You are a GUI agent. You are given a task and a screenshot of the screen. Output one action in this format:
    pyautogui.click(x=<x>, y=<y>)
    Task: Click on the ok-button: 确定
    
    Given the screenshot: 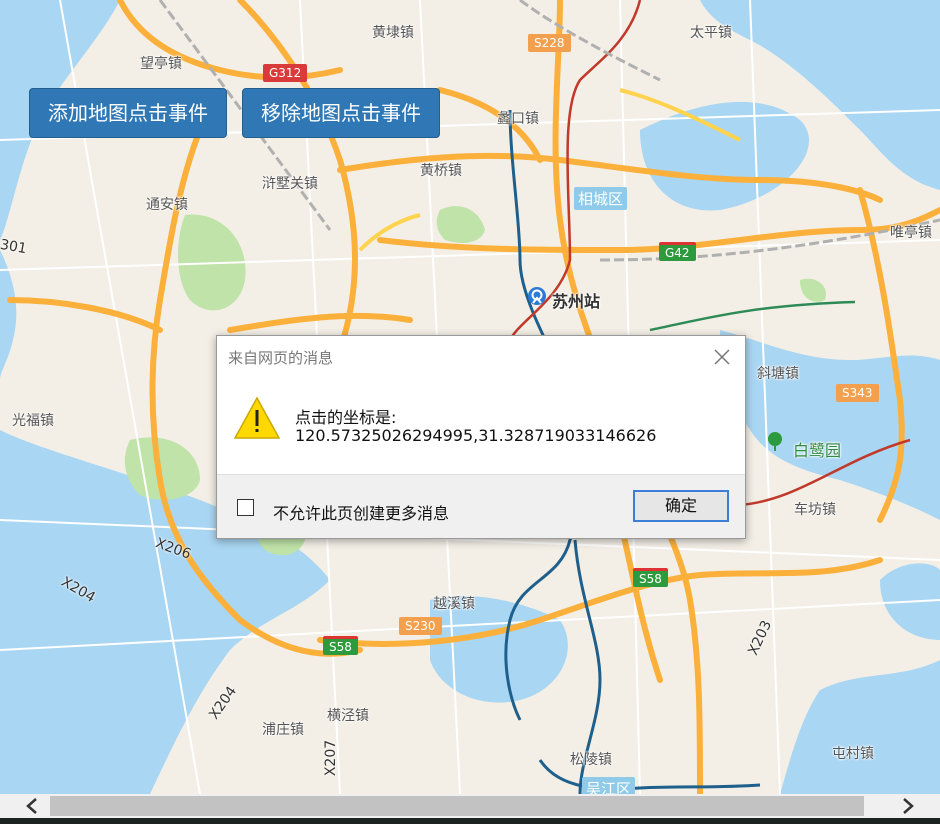 What is the action you would take?
    pyautogui.click(x=681, y=506)
    